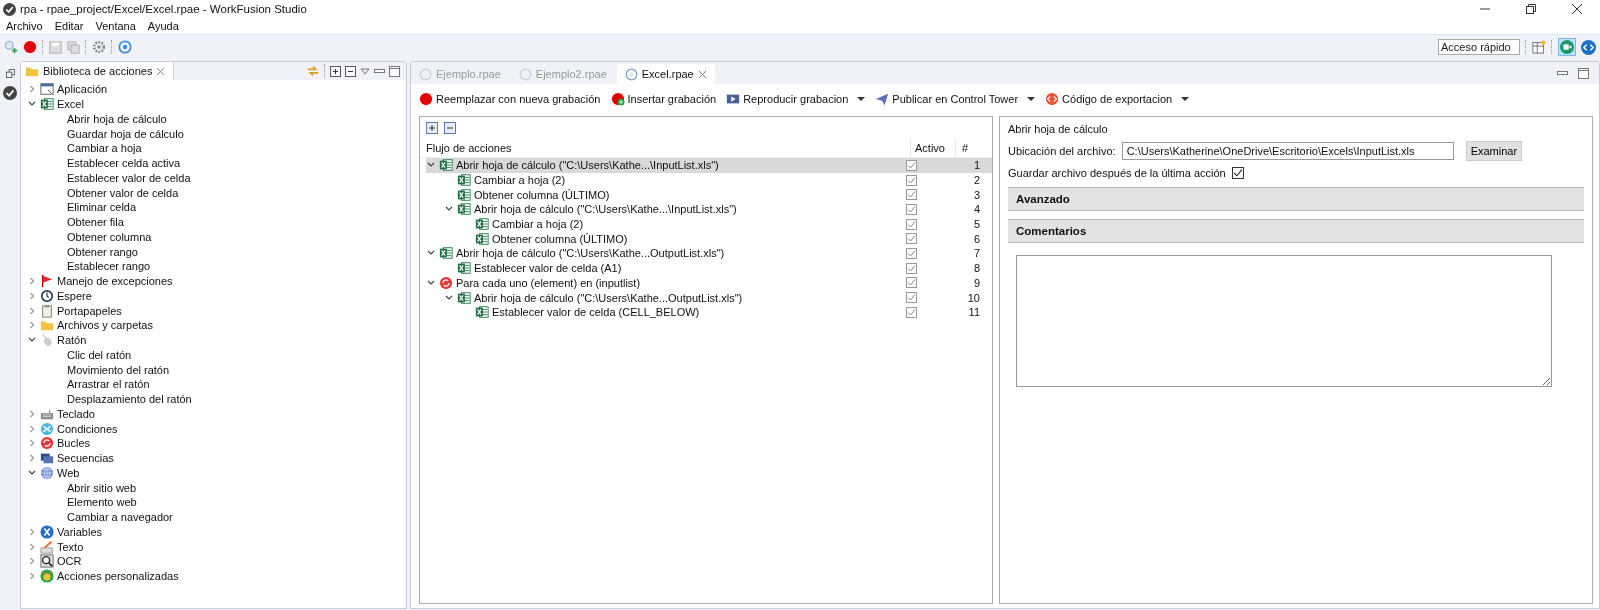  Describe the element at coordinates (105, 325) in the screenshot. I see `tree-item: Archivos y carpetas` at that location.